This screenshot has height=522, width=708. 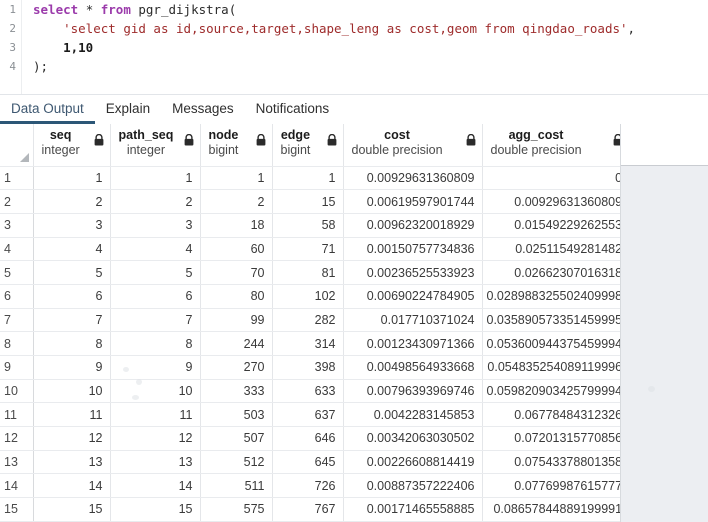 What do you see at coordinates (17, 462) in the screenshot?
I see `row-number-cell: 13` at bounding box center [17, 462].